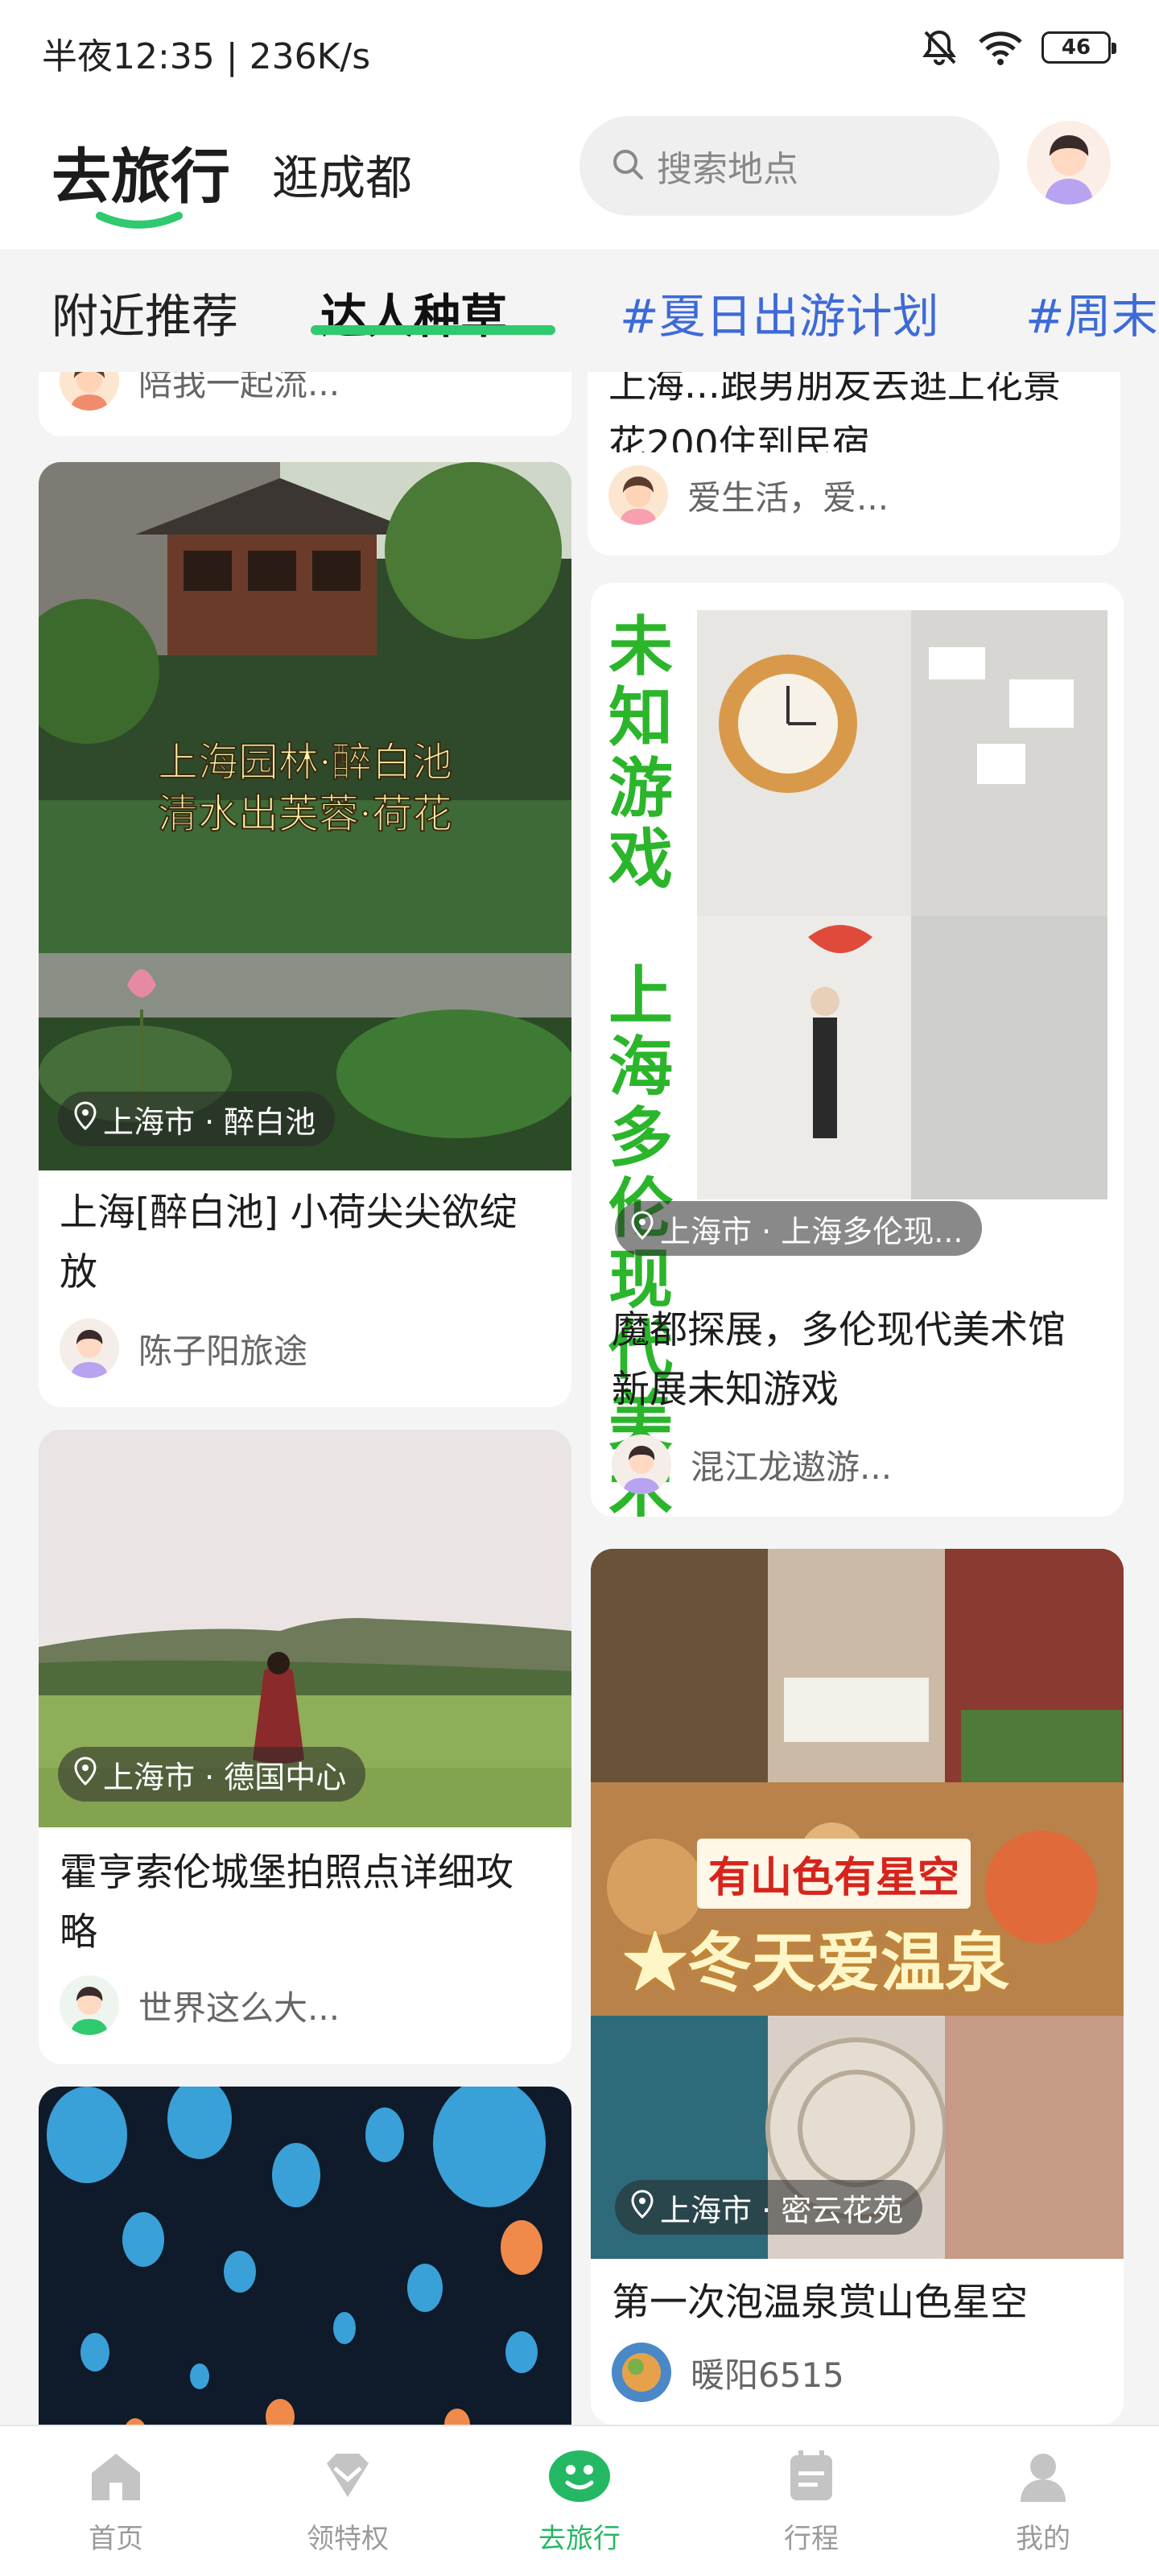 The width and height of the screenshot is (1159, 2576). I want to click on diamond-icon, so click(348, 2475).